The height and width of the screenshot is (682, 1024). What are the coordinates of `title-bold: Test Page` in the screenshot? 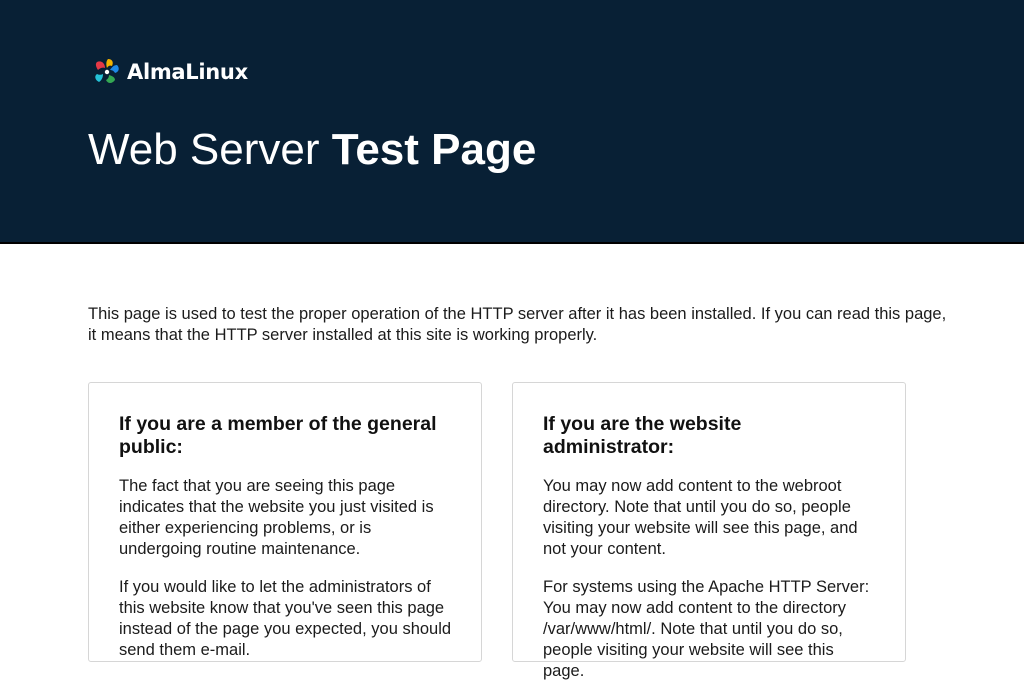 It's located at (434, 149).